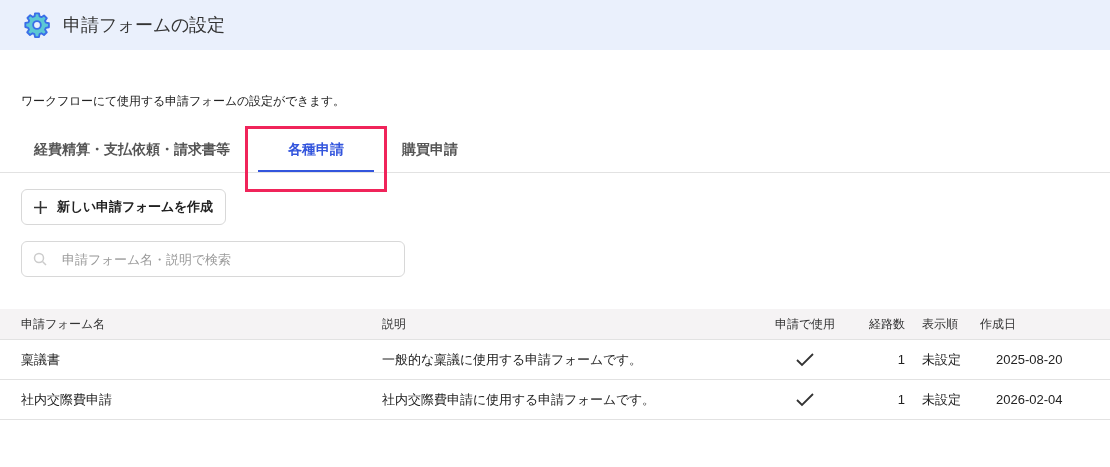 The width and height of the screenshot is (1110, 467). What do you see at coordinates (805, 324) in the screenshot?
I see `column-header: 申請で使用` at bounding box center [805, 324].